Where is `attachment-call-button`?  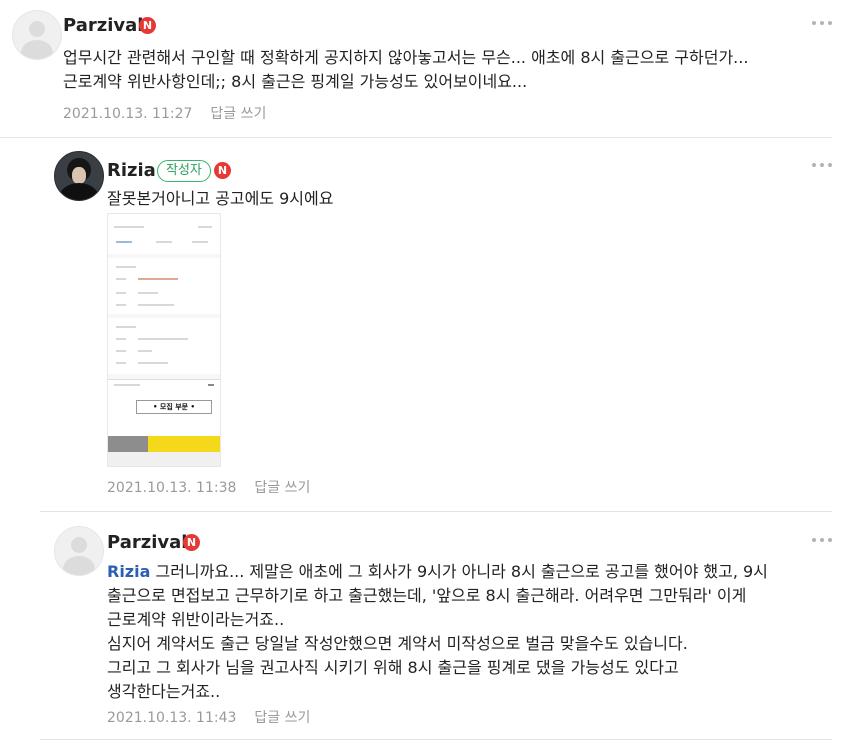
attachment-call-button is located at coordinates (128, 444).